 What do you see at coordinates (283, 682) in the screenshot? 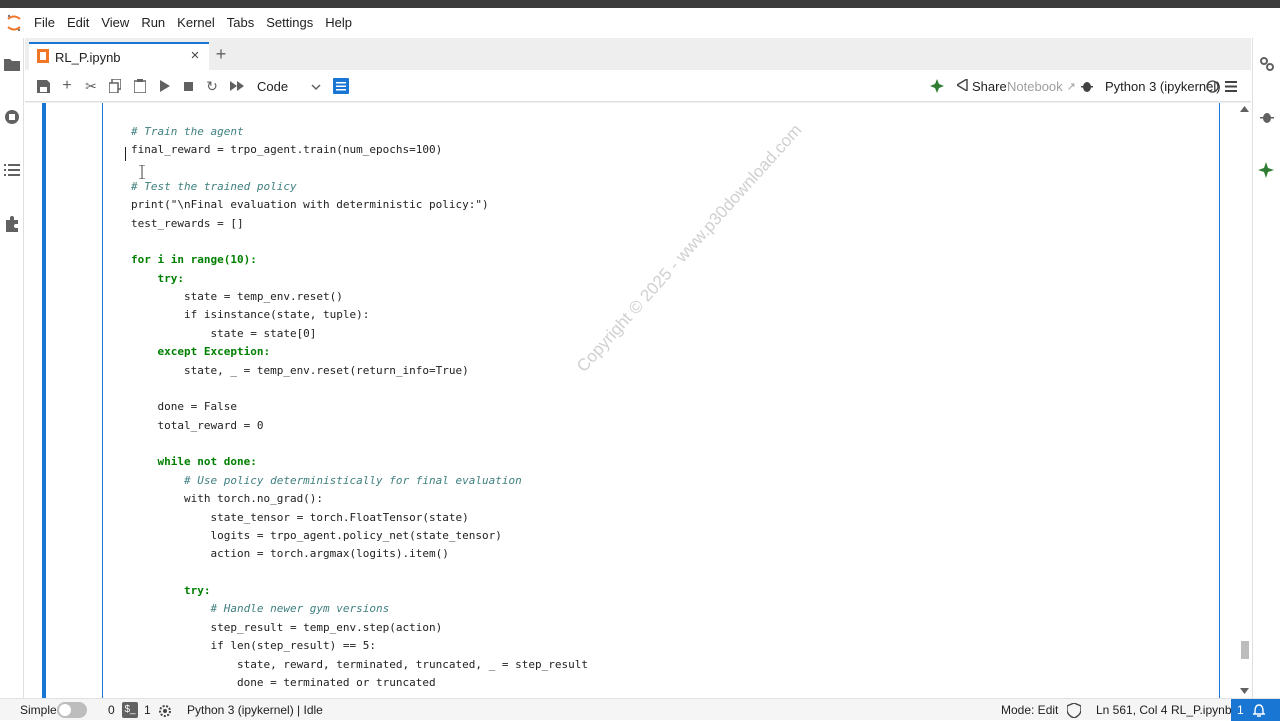
I see `code-line: done = terminated or truncated` at bounding box center [283, 682].